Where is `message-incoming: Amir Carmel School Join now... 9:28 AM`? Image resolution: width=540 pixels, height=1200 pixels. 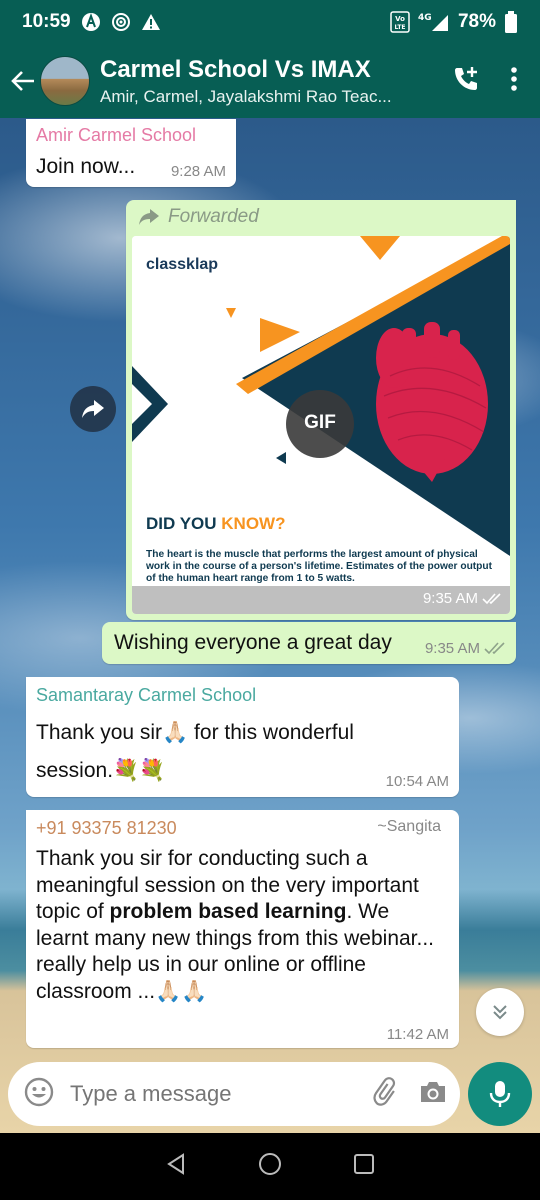
message-incoming: Amir Carmel School Join now... 9:28 AM is located at coordinates (131, 153).